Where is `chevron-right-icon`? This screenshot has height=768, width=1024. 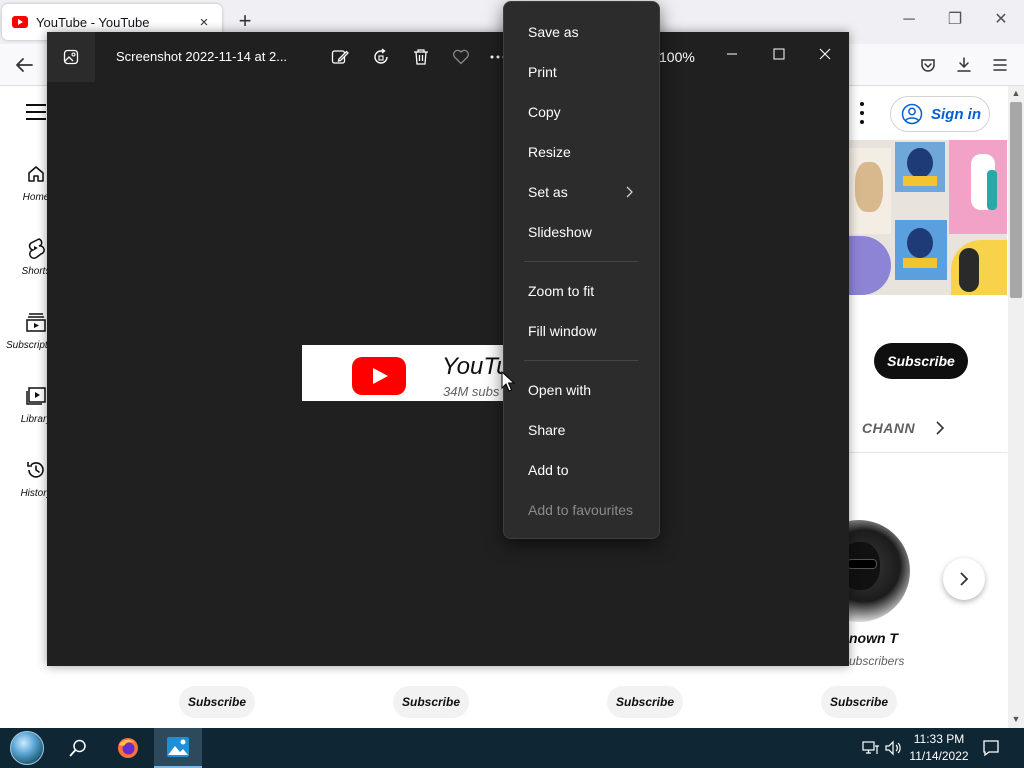
chevron-right-icon is located at coordinates (964, 579).